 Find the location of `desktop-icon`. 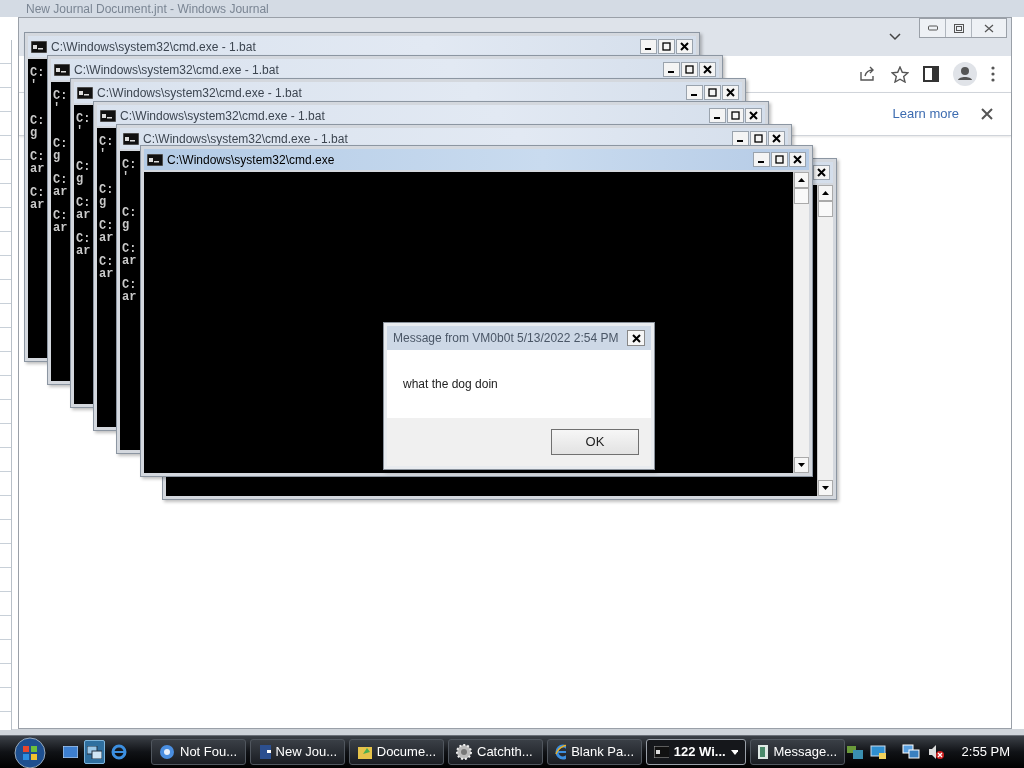

desktop-icon is located at coordinates (70, 752).